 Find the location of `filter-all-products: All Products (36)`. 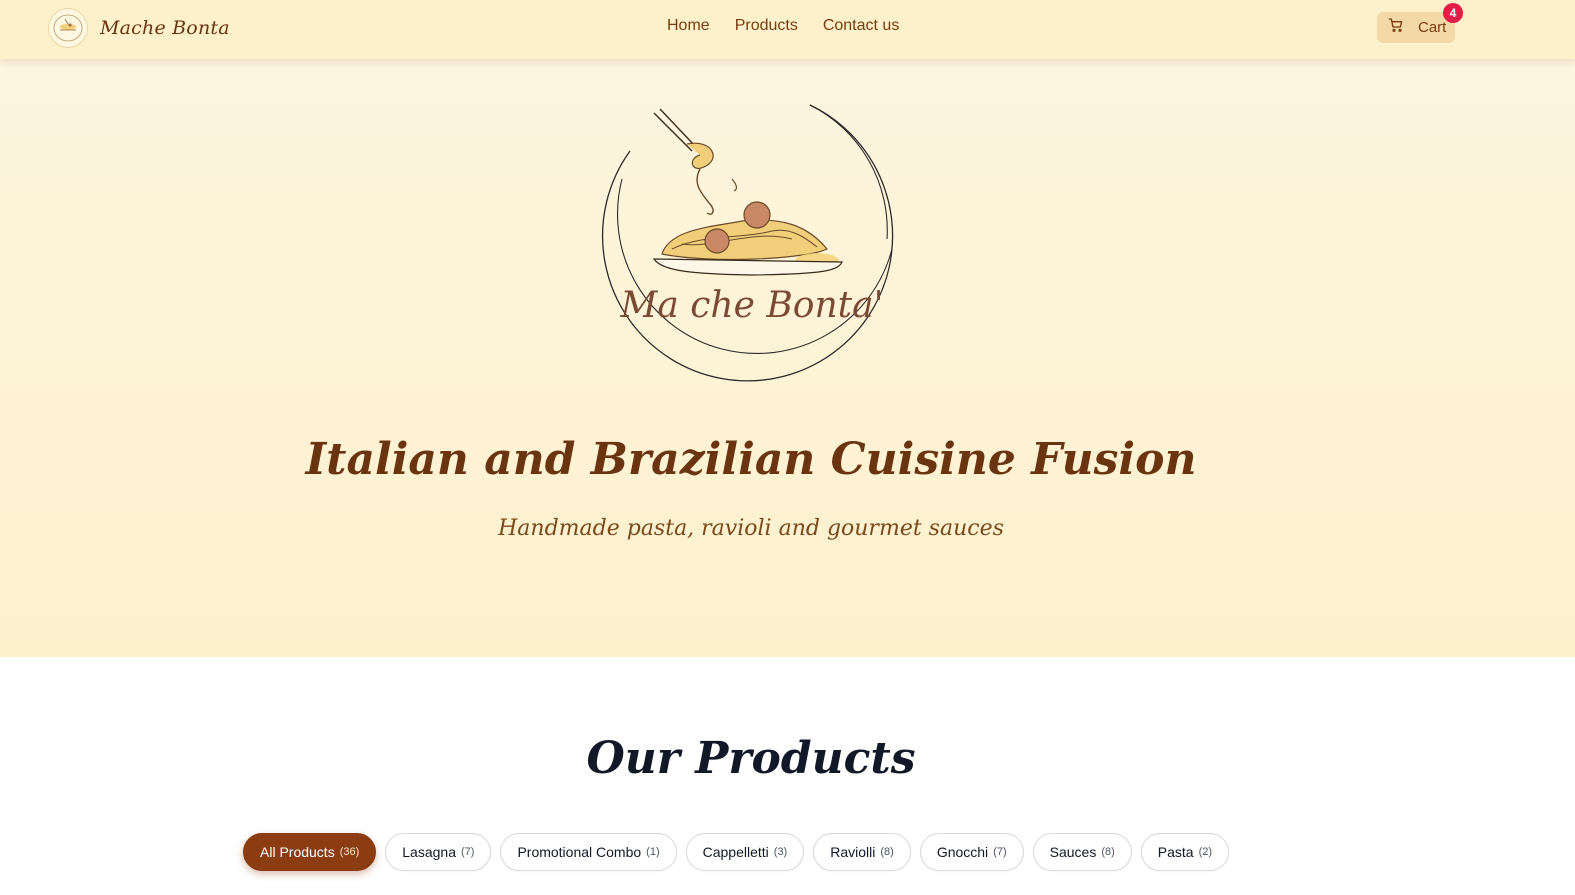

filter-all-products: All Products (36) is located at coordinates (310, 852).